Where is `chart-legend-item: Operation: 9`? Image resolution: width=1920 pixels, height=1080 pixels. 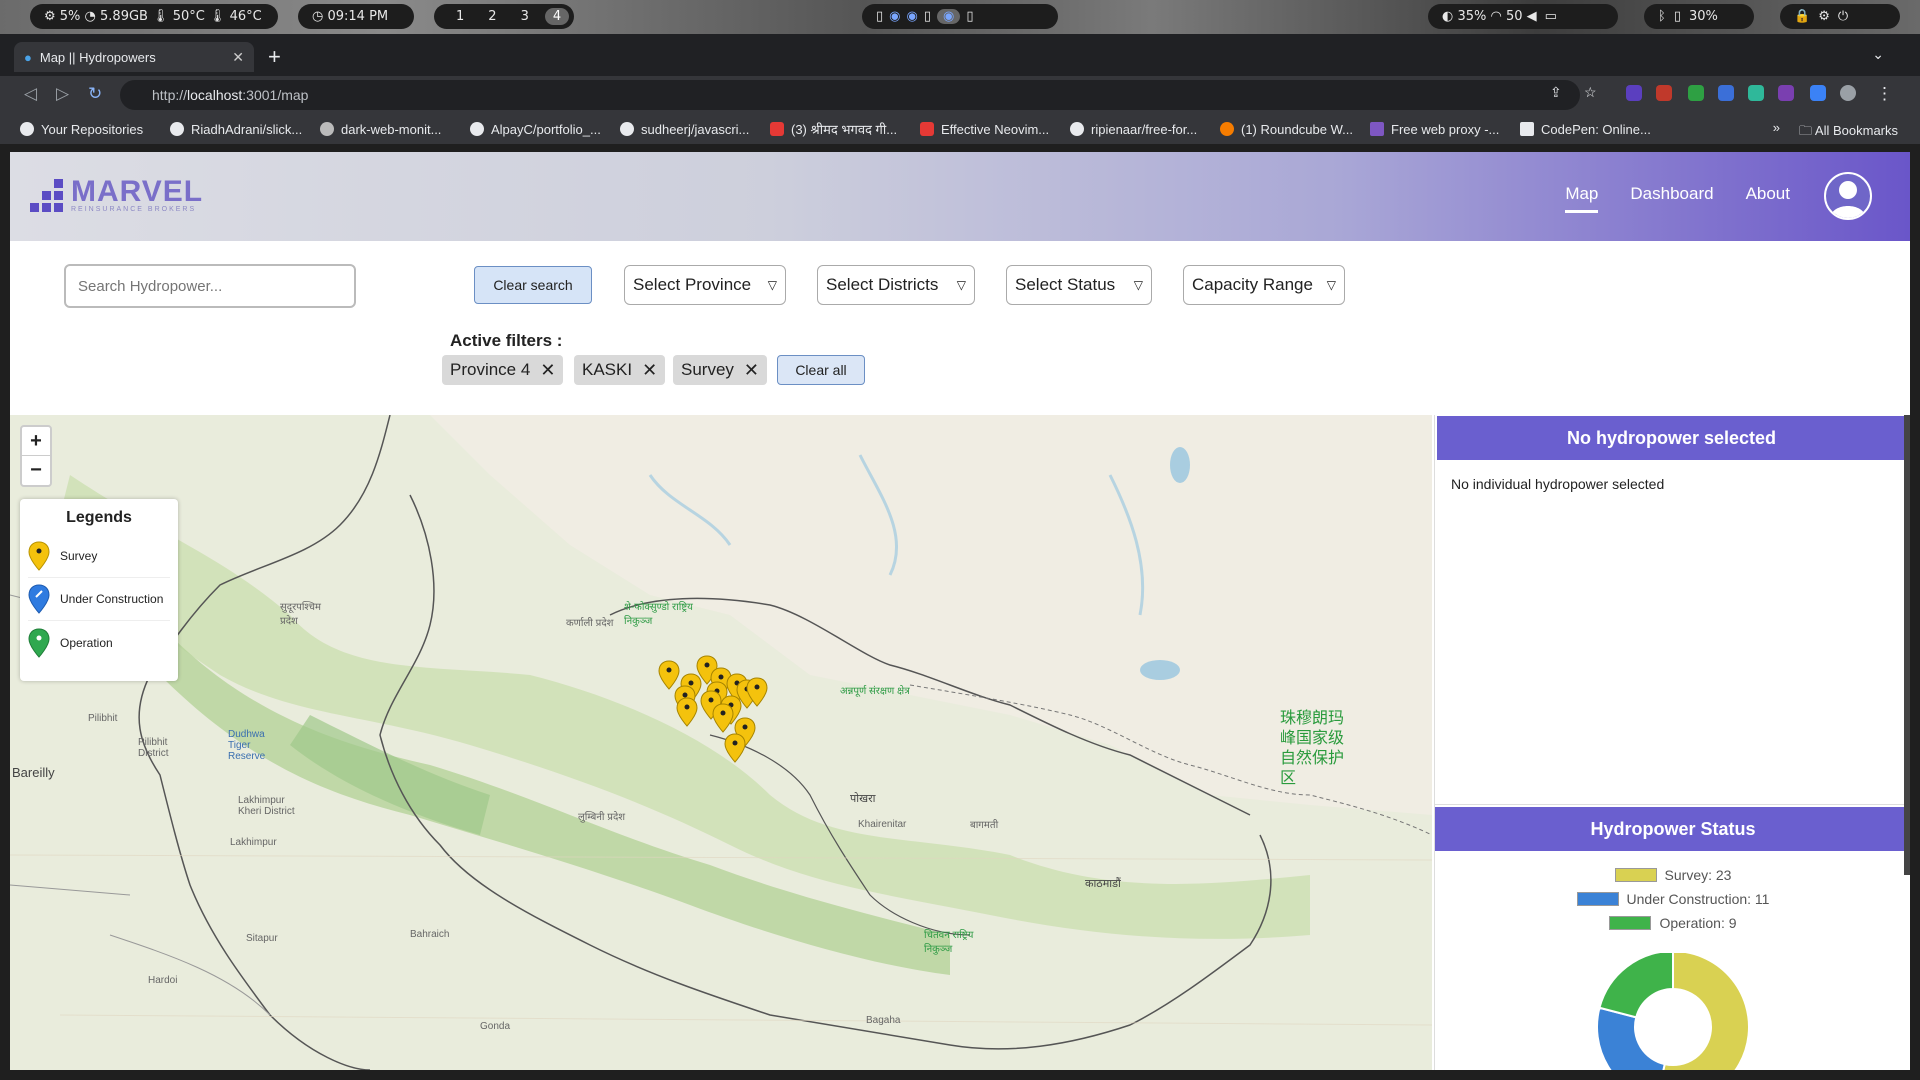
chart-legend-item: Operation: 9 is located at coordinates (1672, 923).